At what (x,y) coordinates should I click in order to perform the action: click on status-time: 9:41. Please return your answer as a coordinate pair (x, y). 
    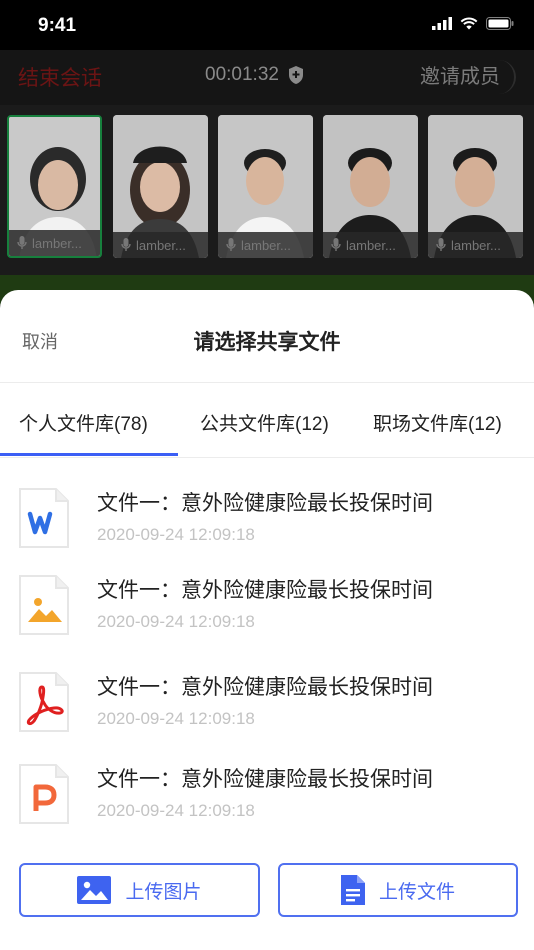
    Looking at the image, I should click on (57, 25).